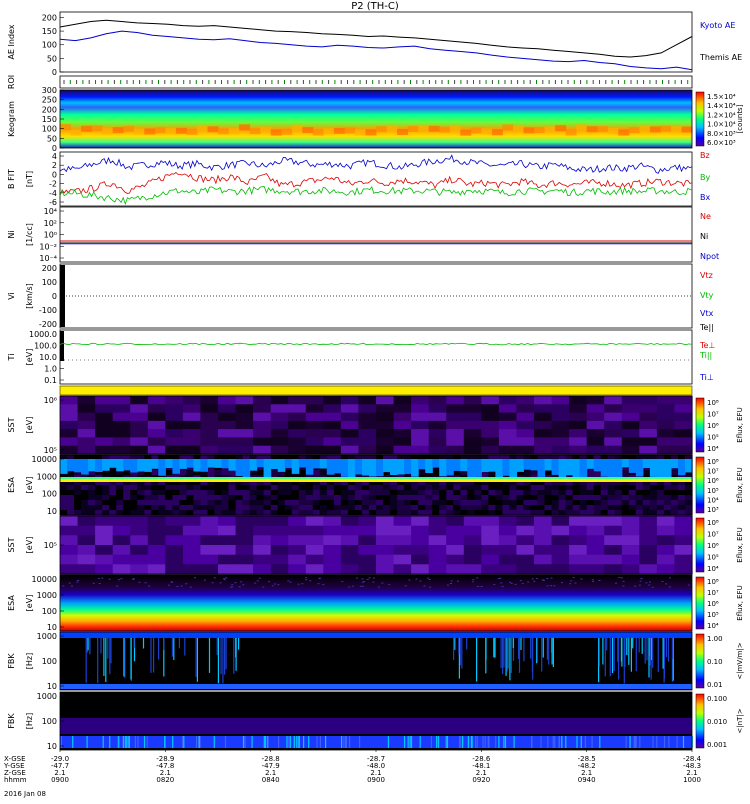 This screenshot has width=750, height=804. What do you see at coordinates (53, 184) in the screenshot?
I see `bfield-ytick-label: -2` at bounding box center [53, 184].